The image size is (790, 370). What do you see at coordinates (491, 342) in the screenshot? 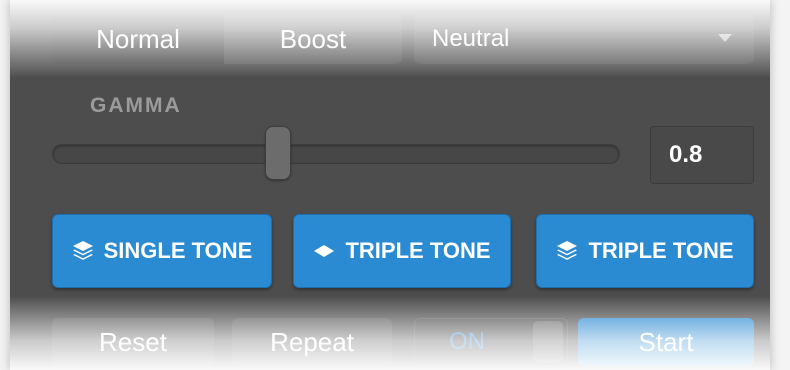
I see `on-off-switch: ON` at bounding box center [491, 342].